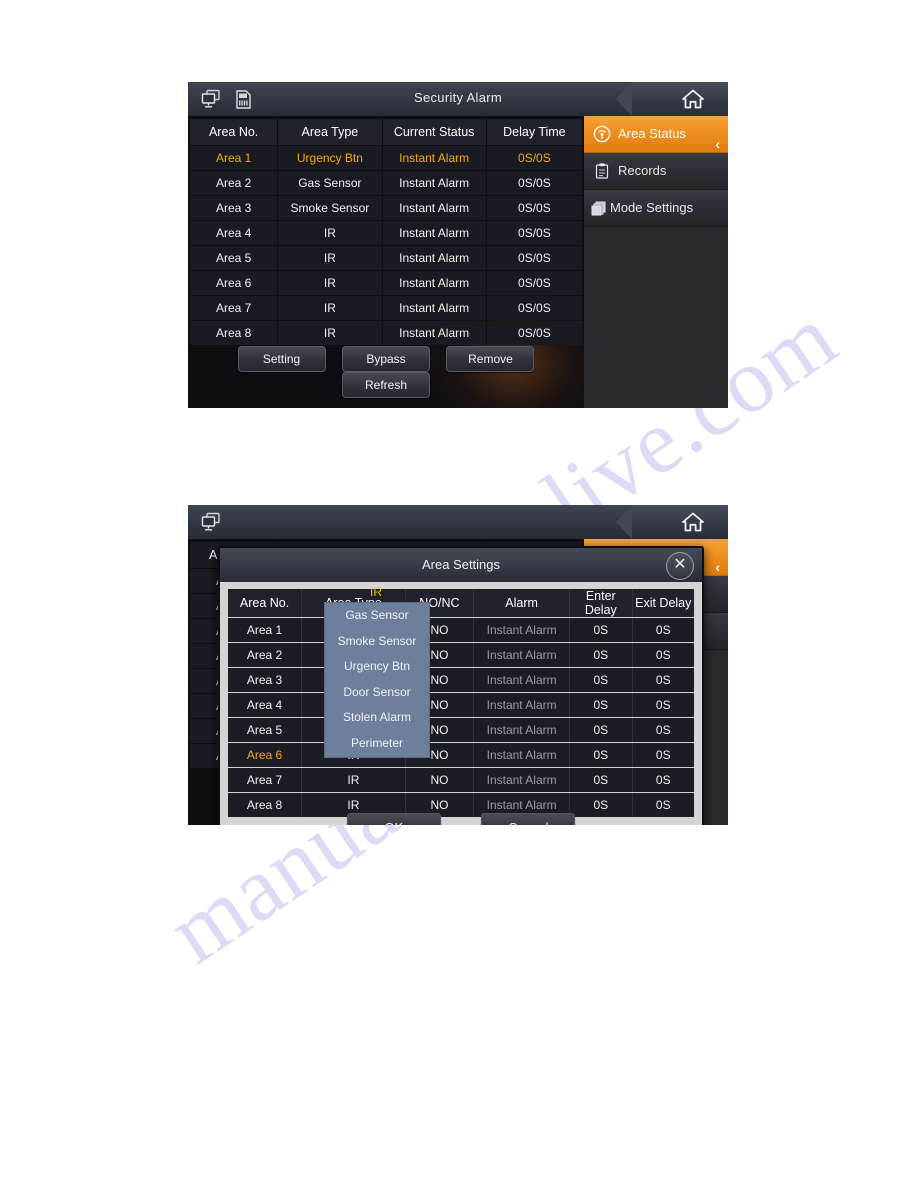 This screenshot has height=1188, width=918. What do you see at coordinates (330, 183) in the screenshot?
I see `cell-area-type: Gas Sensor` at bounding box center [330, 183].